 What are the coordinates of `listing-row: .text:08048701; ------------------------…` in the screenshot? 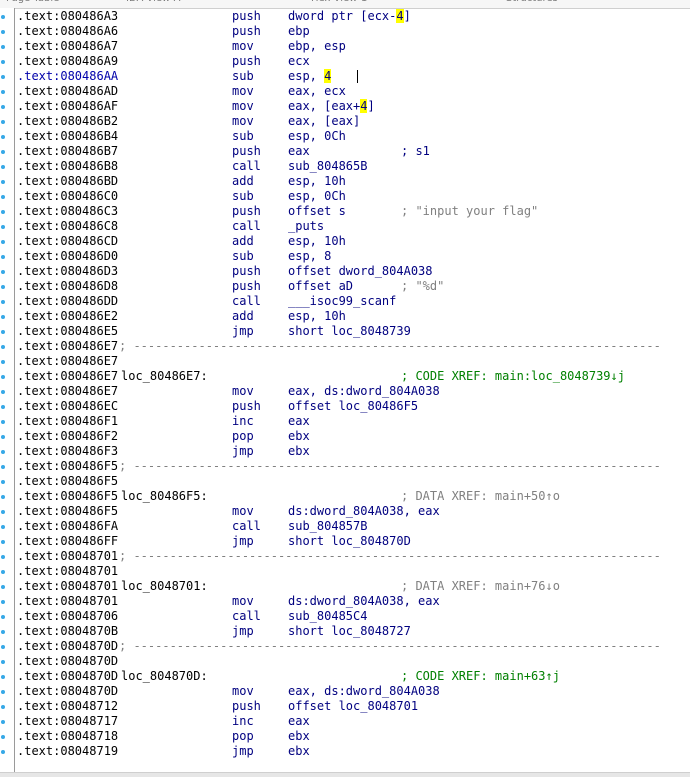 It's located at (352, 556).